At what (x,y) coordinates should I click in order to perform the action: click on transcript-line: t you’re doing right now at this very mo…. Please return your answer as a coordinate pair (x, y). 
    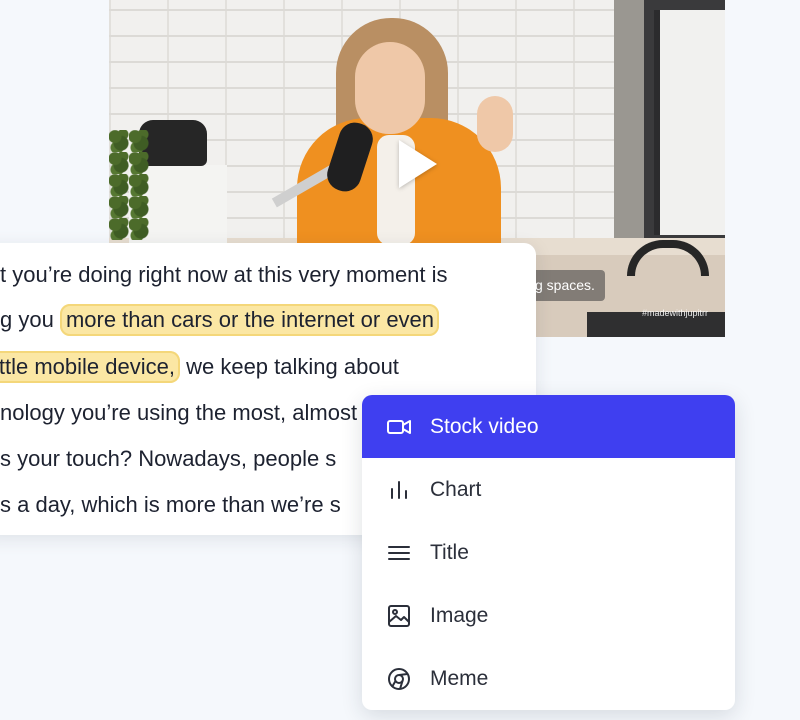
    Looking at the image, I should click on (224, 274).